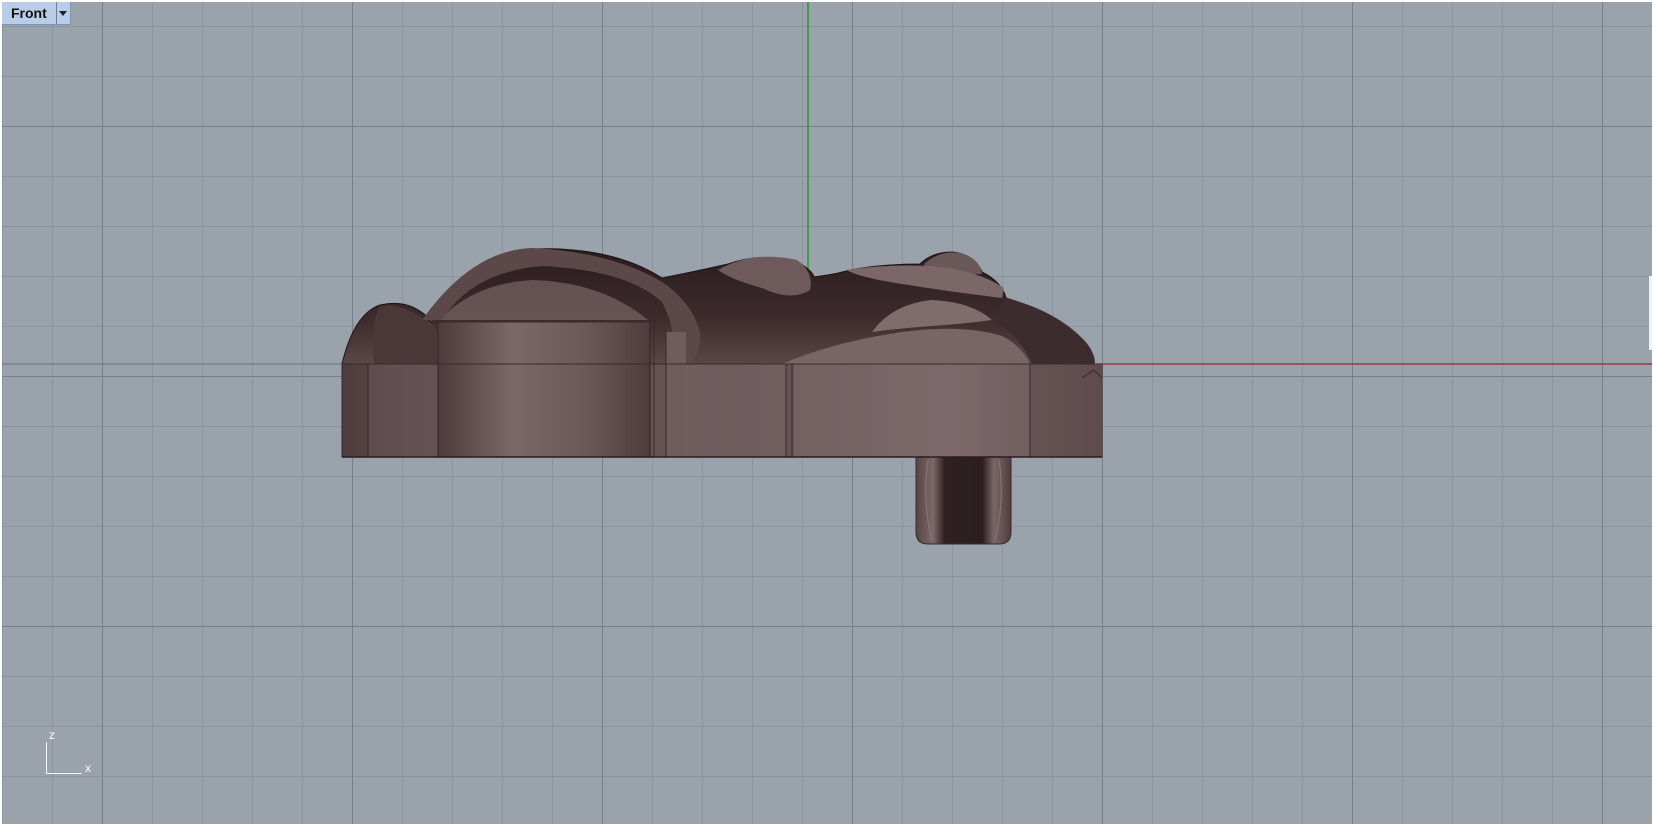 This screenshot has width=1654, height=826. What do you see at coordinates (88, 768) in the screenshot?
I see `x-axis-label: x` at bounding box center [88, 768].